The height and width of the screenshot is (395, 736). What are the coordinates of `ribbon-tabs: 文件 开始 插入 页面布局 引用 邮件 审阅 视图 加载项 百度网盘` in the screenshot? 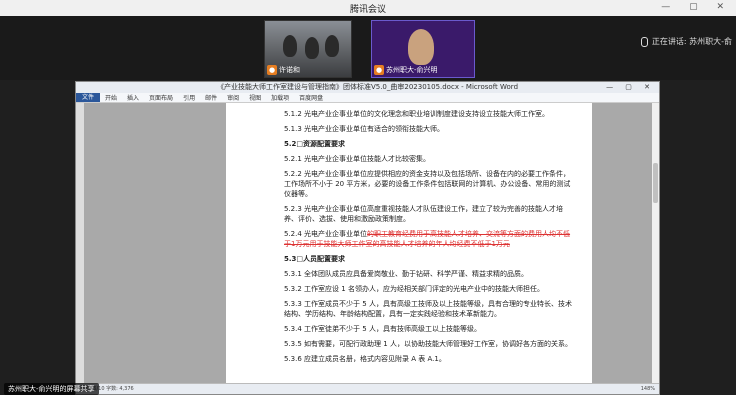 It's located at (367, 98).